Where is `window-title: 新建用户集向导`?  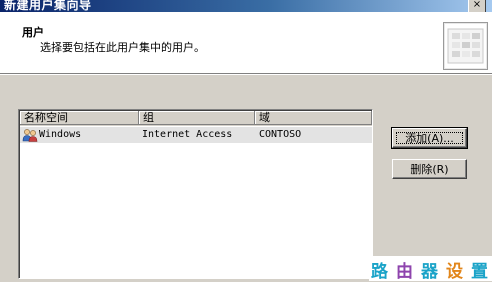 window-title: 新建用户集向导 is located at coordinates (48, 6).